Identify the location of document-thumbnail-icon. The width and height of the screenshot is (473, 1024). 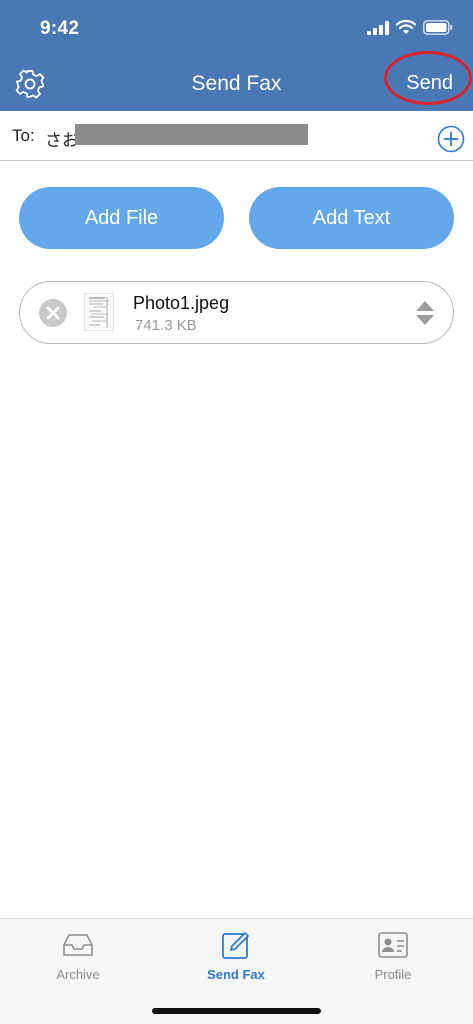
(99, 312).